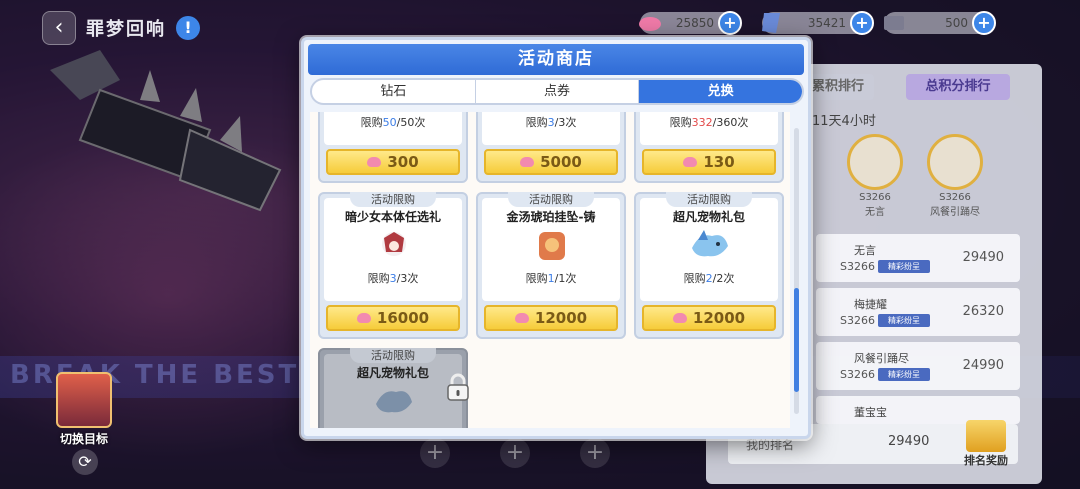  Describe the element at coordinates (556, 59) in the screenshot. I see `dialog-title: 活动商店` at that location.